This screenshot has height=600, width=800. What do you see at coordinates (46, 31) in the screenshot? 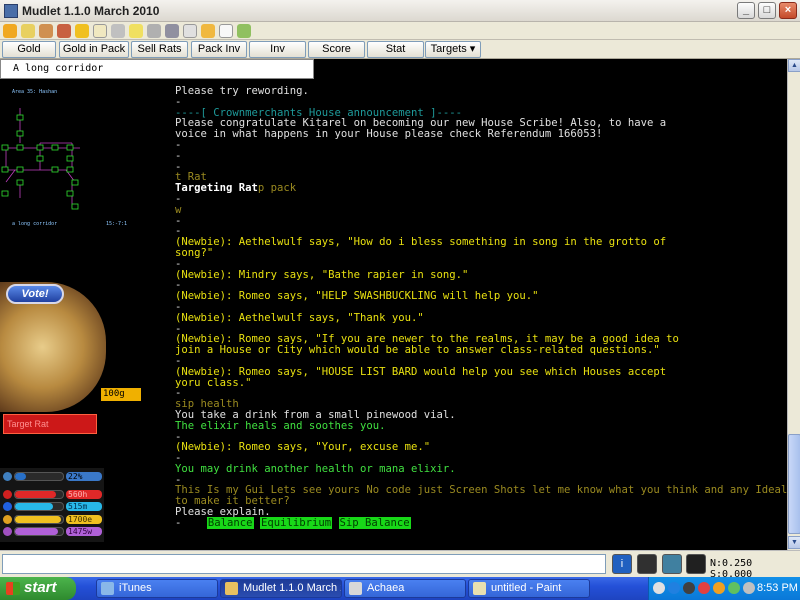
I see `connect-icon` at bounding box center [46, 31].